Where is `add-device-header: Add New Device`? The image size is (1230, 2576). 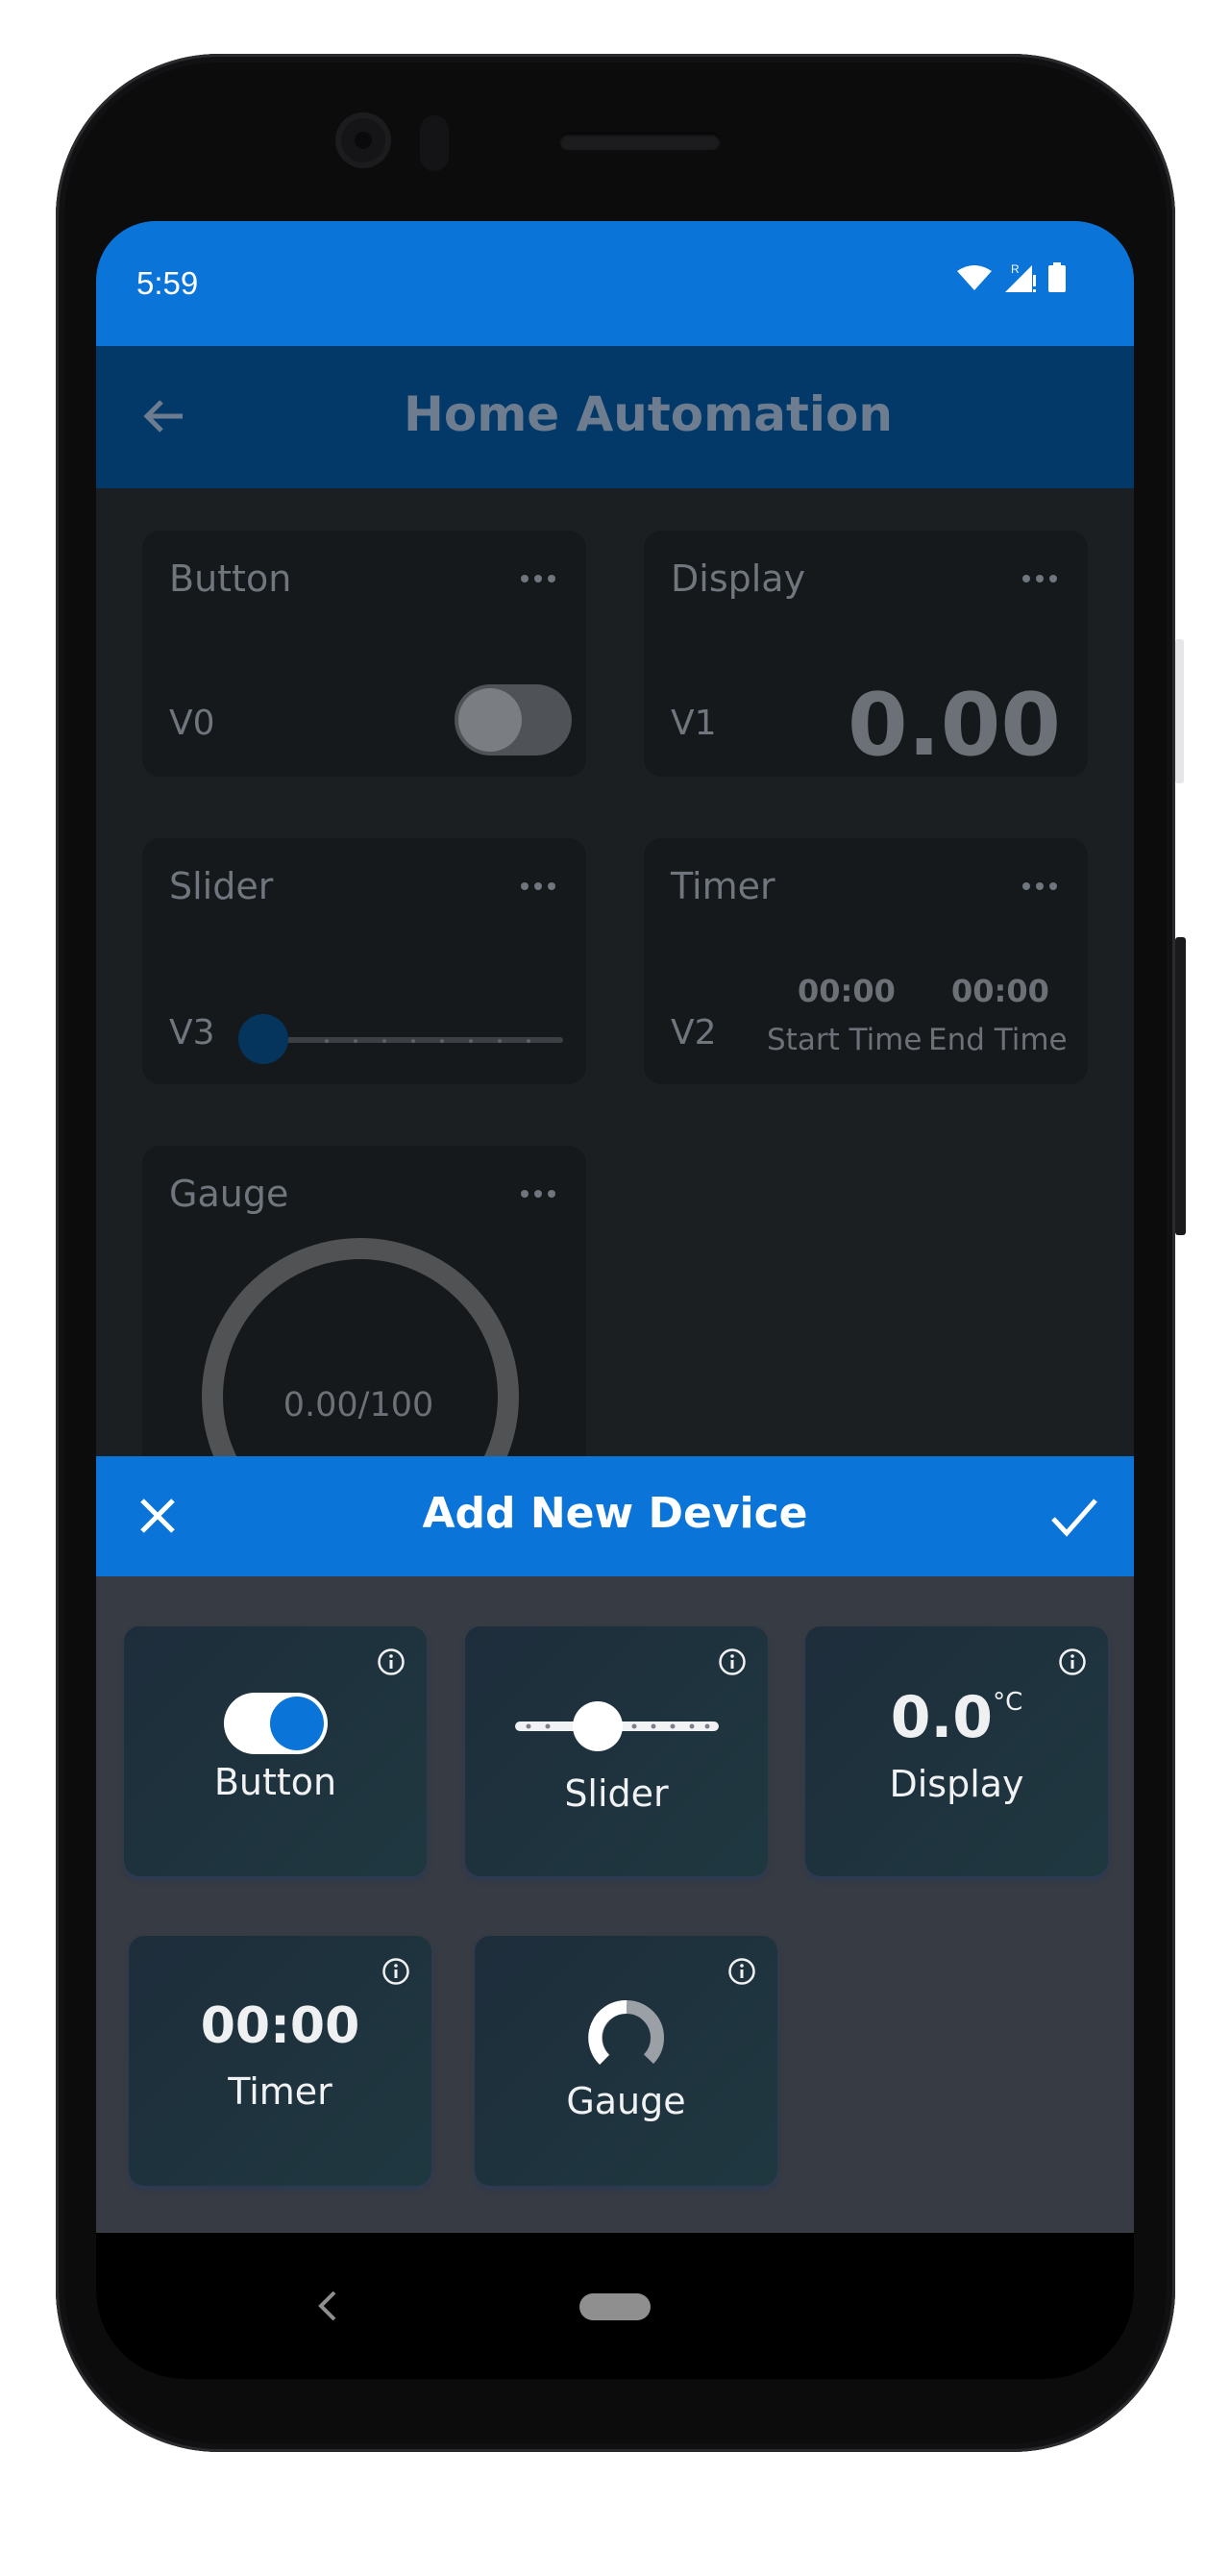
add-device-header: Add New Device is located at coordinates (615, 1516).